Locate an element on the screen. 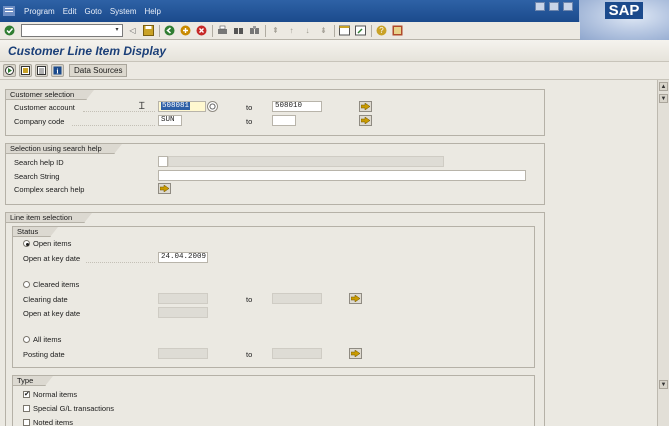 The image size is (669, 426). clearing-date-to-input is located at coordinates (297, 298).